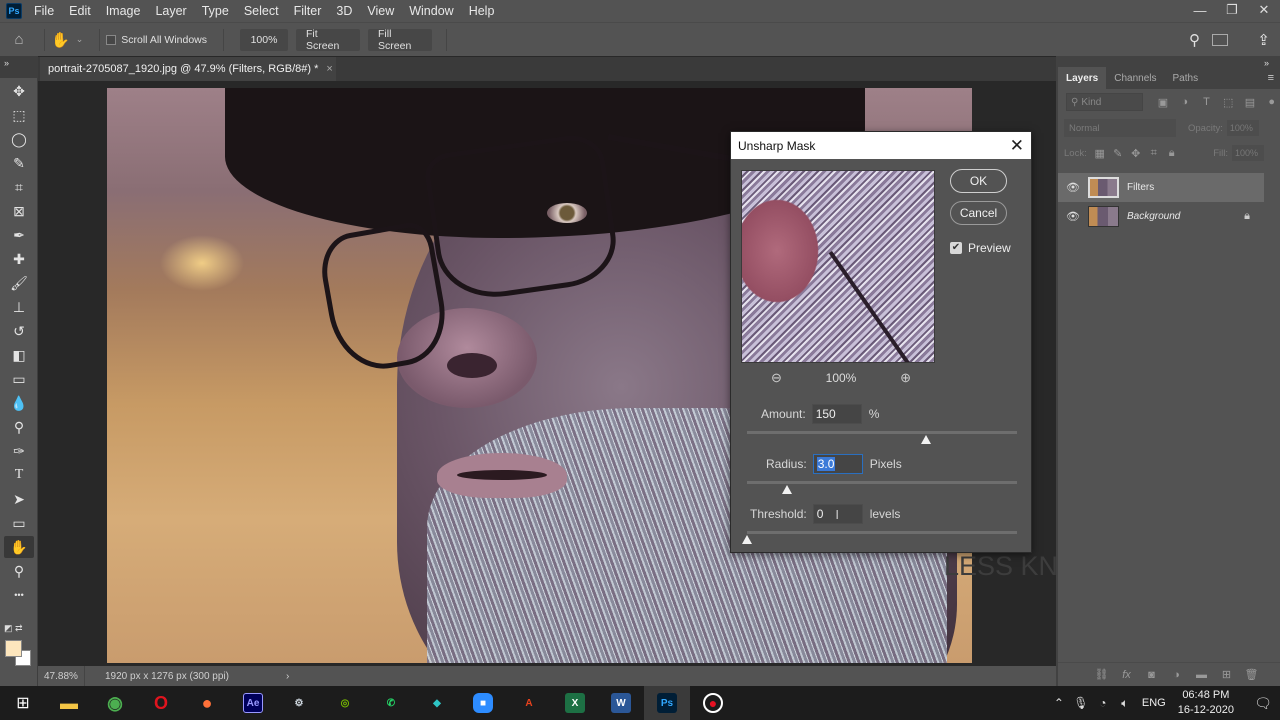 This screenshot has height=720, width=1280. Describe the element at coordinates (1136, 153) in the screenshot. I see `lock-position-icon: ✥` at that location.